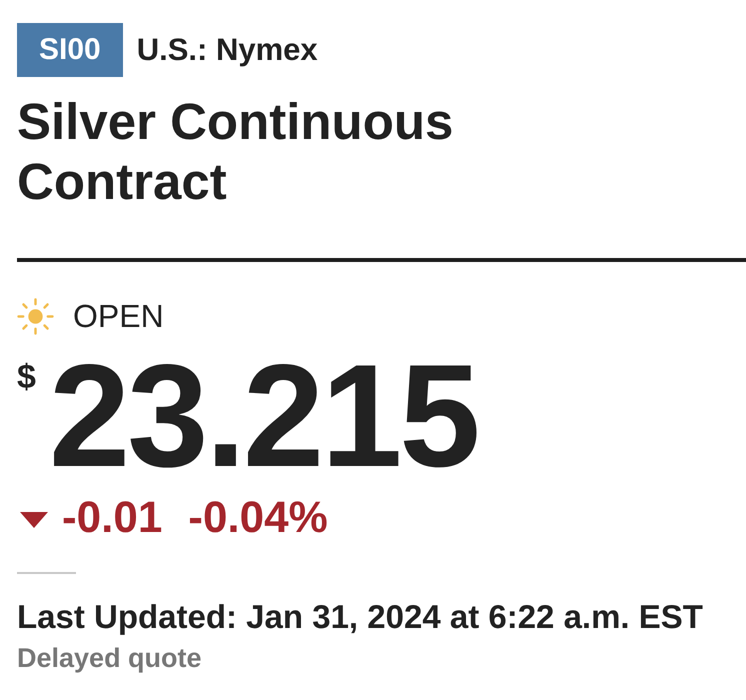  Describe the element at coordinates (263, 416) in the screenshot. I see `price-value: 23.215` at that location.